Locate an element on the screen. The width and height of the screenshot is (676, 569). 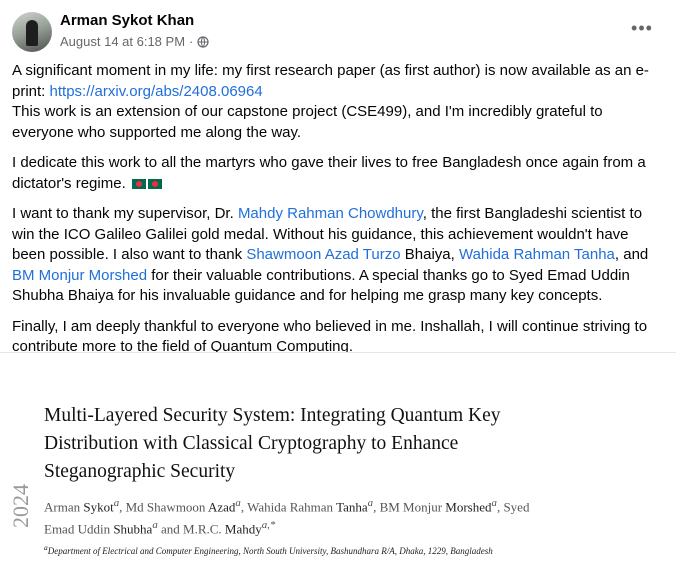
auth-surname: Tanha is located at coordinates (352, 507).